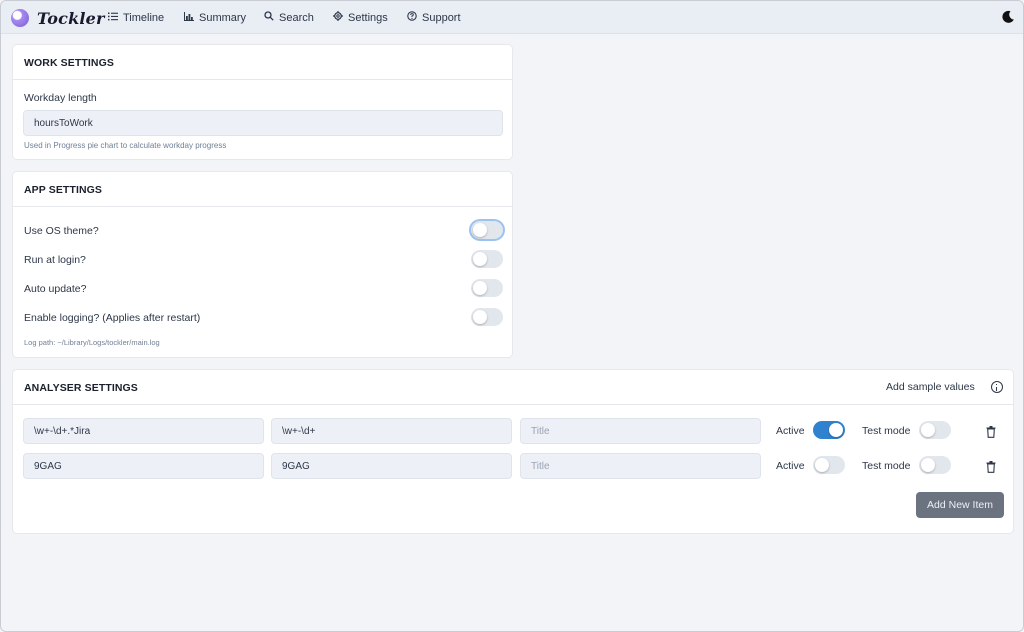 Image resolution: width=1024 pixels, height=632 pixels. Describe the element at coordinates (143, 431) in the screenshot. I see `find-regex-input-1: \w+-\d+.*Jira` at that location.